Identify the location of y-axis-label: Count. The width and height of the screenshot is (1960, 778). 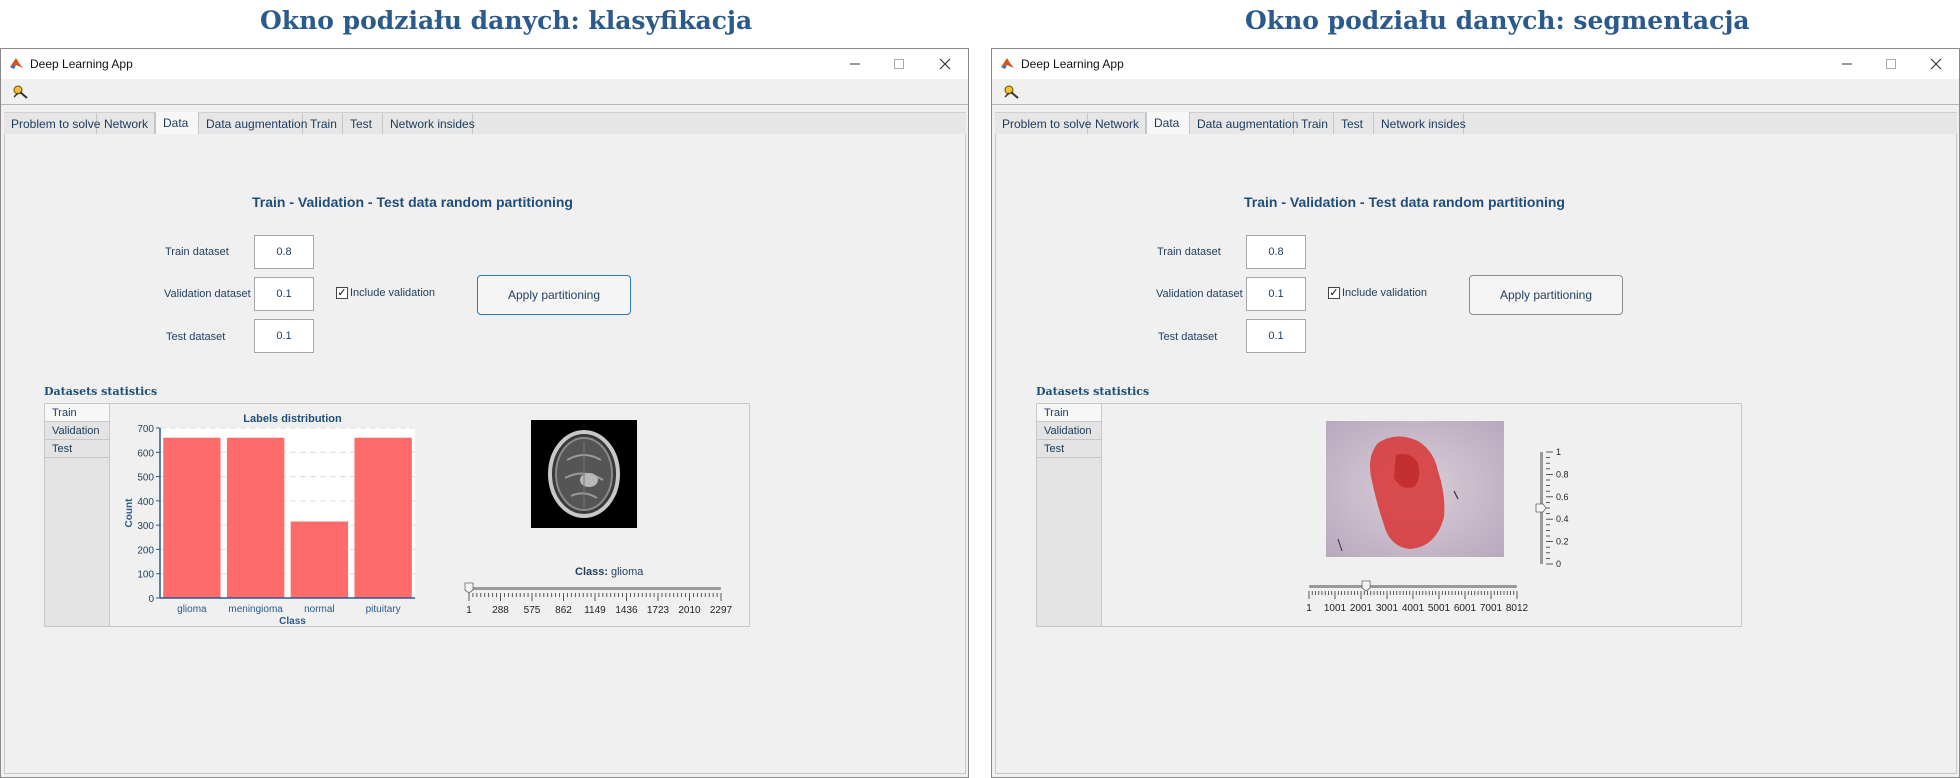
(129, 513).